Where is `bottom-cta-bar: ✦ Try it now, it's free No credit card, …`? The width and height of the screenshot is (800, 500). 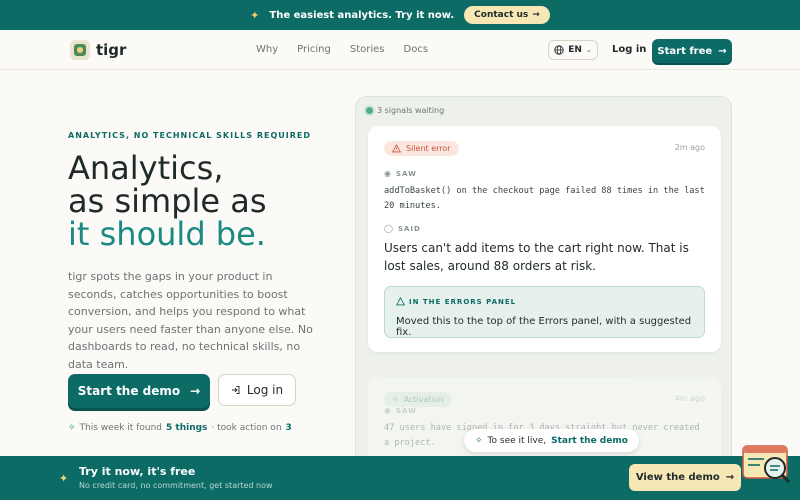
bottom-cta-bar: ✦ Try it now, it's free No credit card, … is located at coordinates (400, 478).